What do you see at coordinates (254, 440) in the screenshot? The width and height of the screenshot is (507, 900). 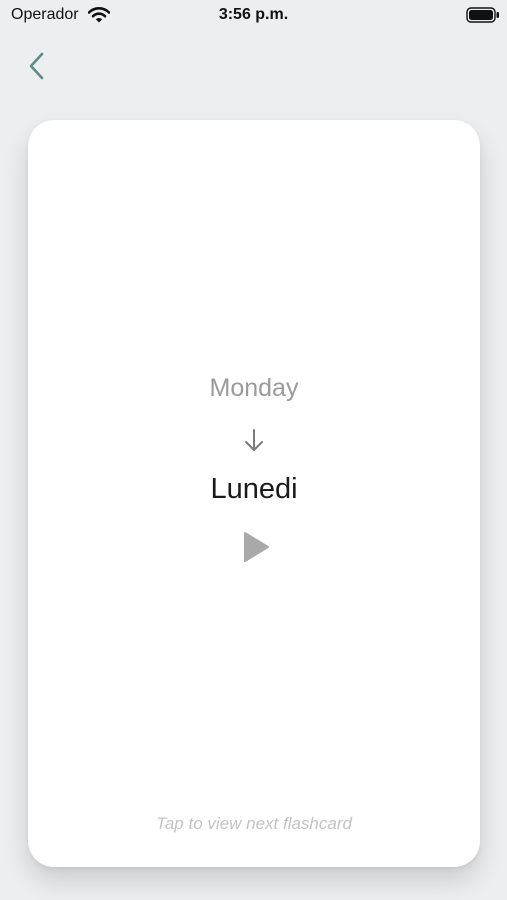 I see `arrow-down-icon` at bounding box center [254, 440].